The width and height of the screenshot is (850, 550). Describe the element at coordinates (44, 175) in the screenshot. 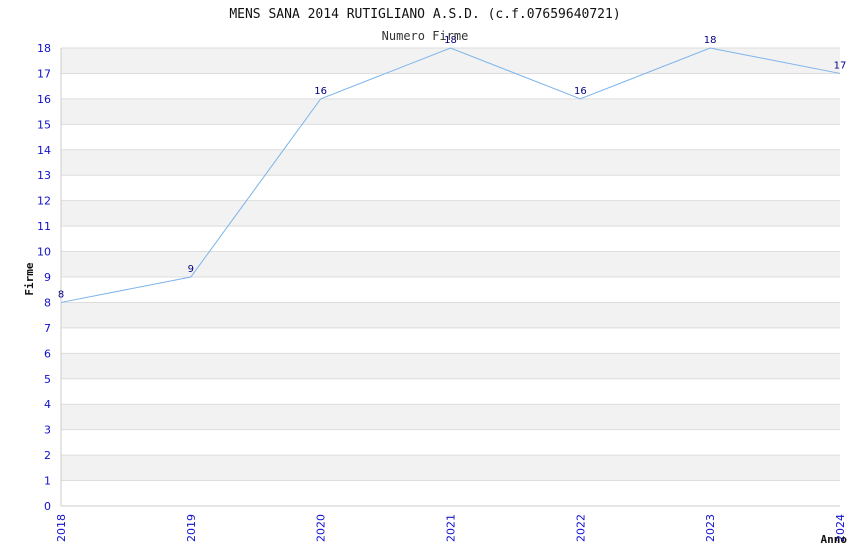

I see `y-tick-label: 13` at that location.